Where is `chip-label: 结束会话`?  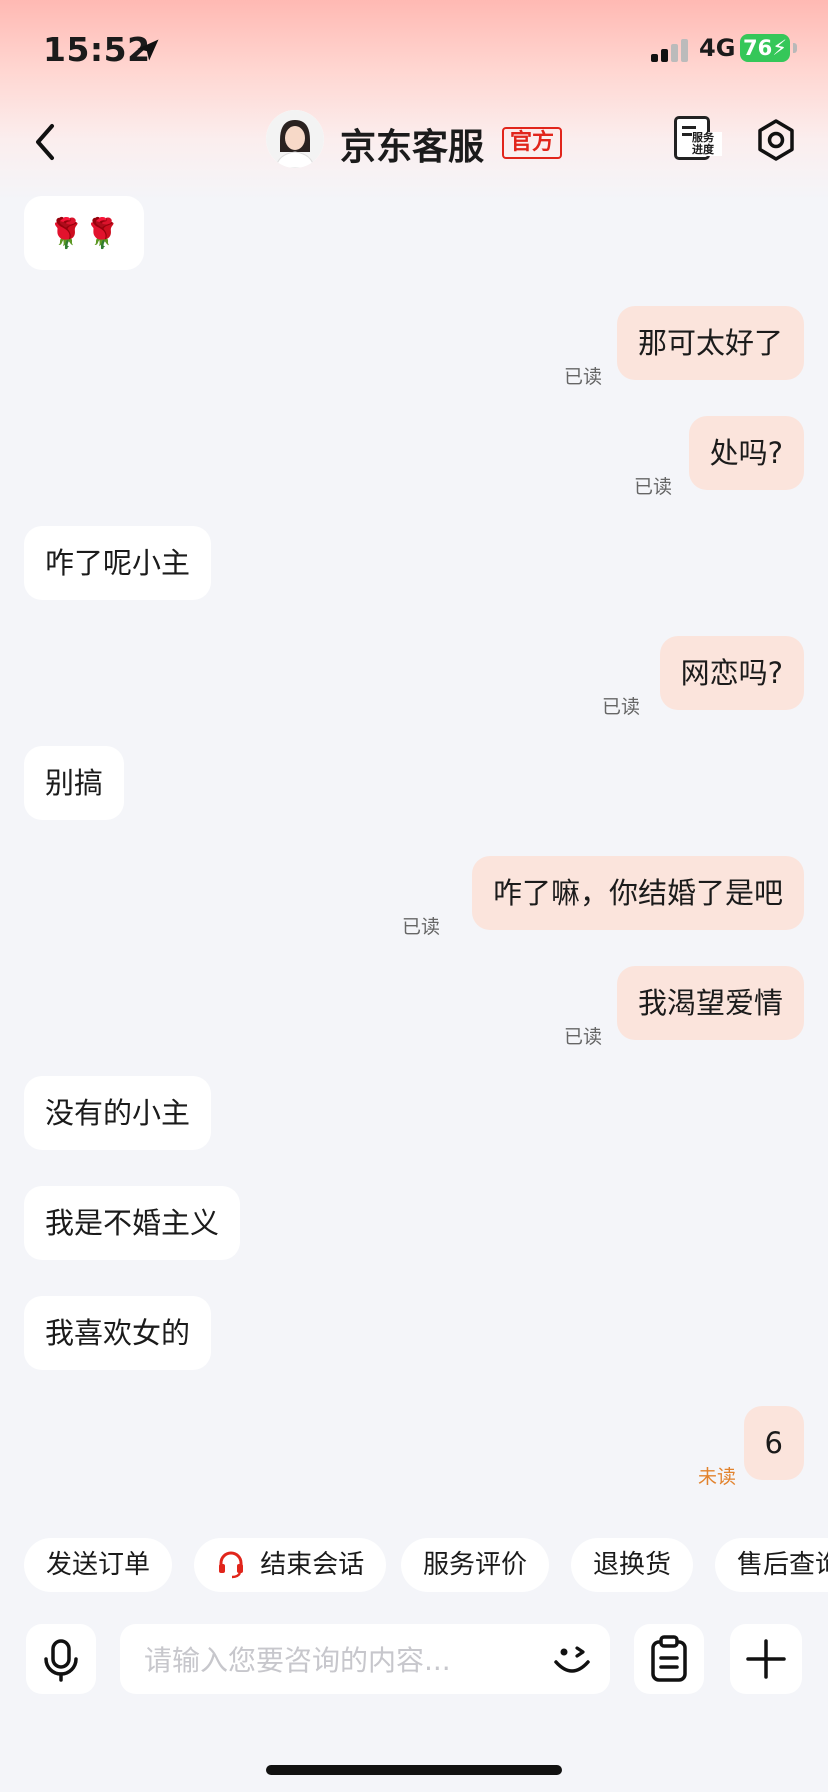 chip-label: 结束会话 is located at coordinates (312, 1565).